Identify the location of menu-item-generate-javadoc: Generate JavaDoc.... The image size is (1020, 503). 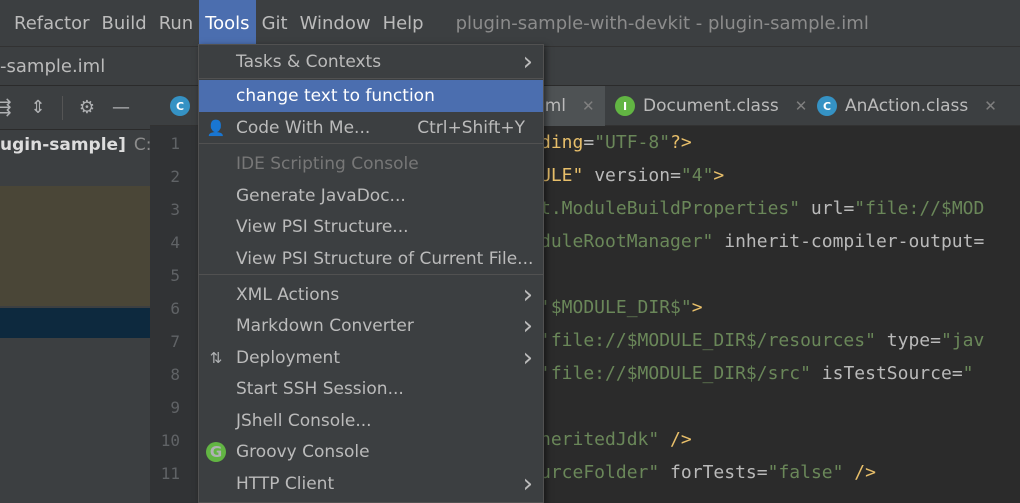
(371, 196).